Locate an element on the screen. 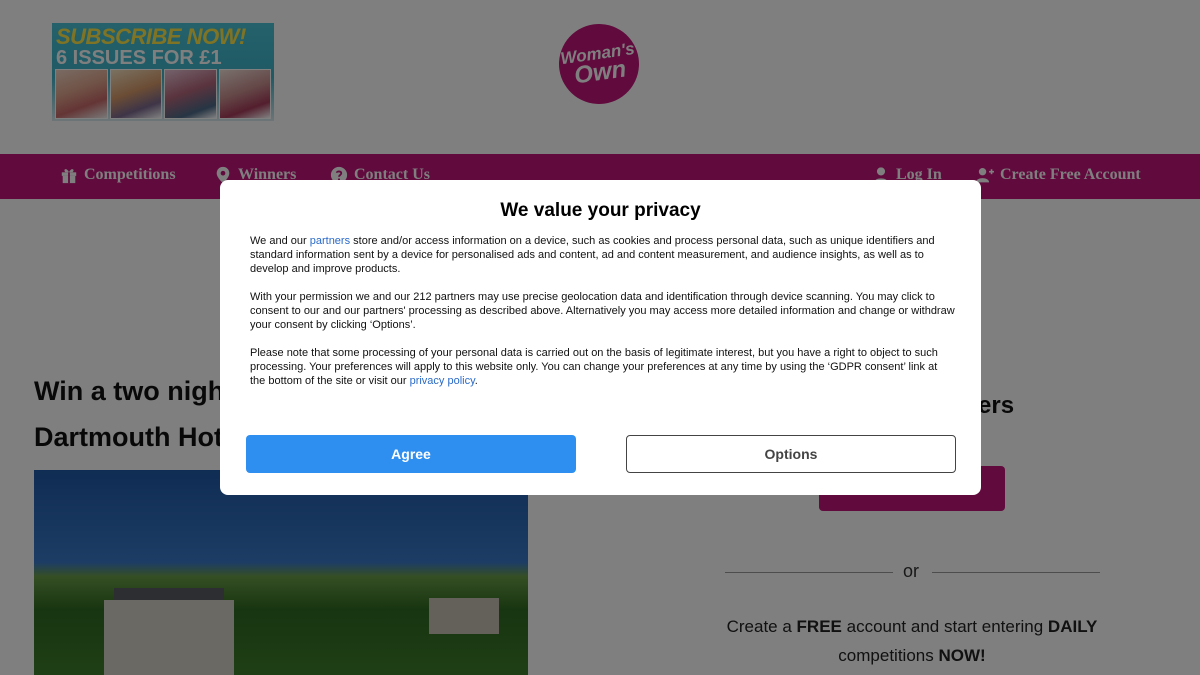  partners-link: partners is located at coordinates (330, 241).